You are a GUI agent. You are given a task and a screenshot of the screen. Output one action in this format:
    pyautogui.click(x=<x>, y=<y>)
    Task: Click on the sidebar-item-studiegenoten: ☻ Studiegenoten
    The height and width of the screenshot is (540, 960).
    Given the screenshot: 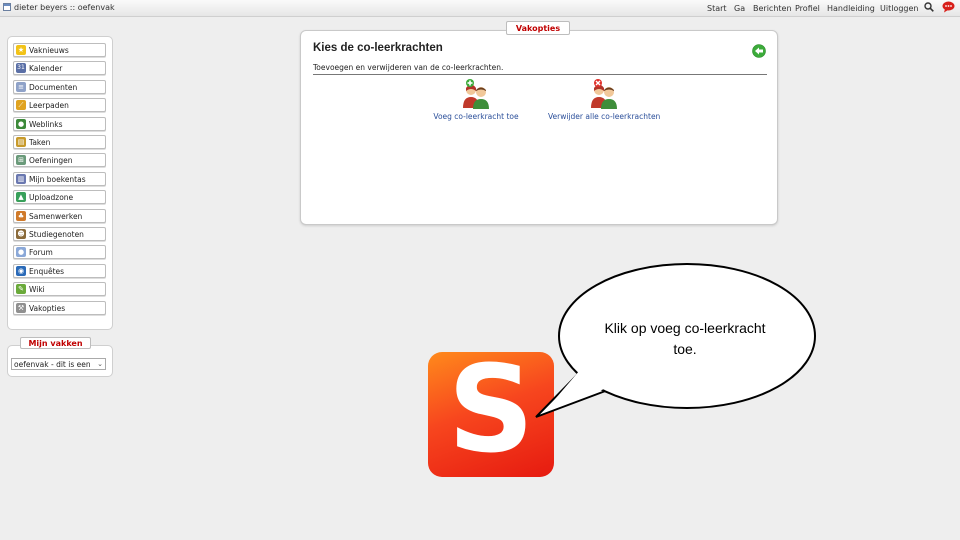 What is the action you would take?
    pyautogui.click(x=59, y=234)
    